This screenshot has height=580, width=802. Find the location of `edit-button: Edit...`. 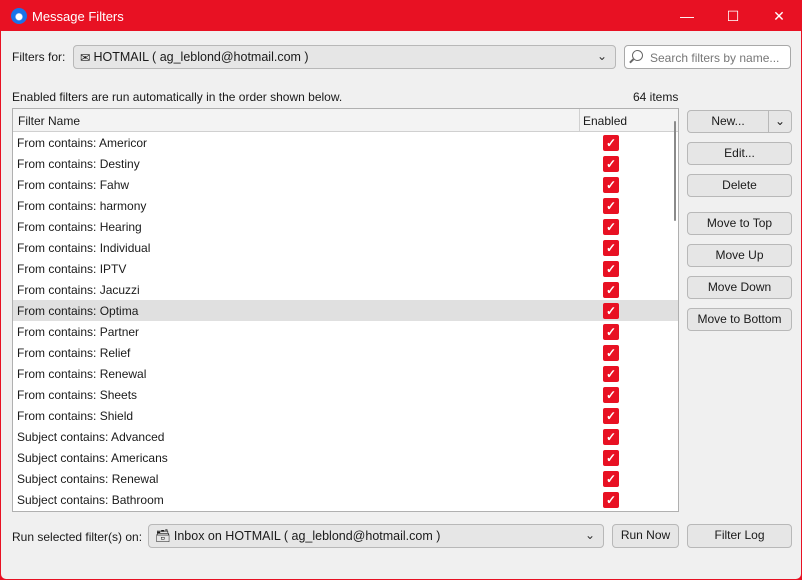

edit-button: Edit... is located at coordinates (739, 153).